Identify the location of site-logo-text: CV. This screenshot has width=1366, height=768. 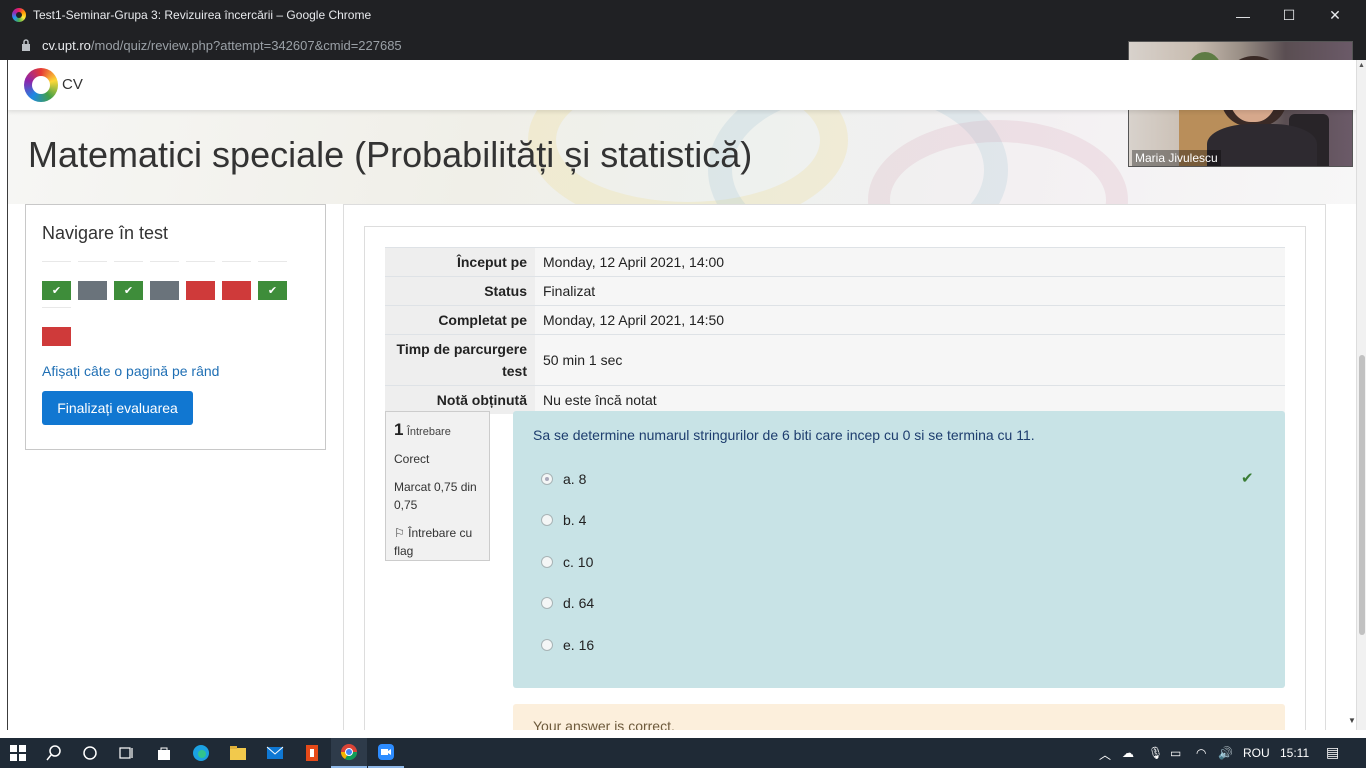
(72, 84).